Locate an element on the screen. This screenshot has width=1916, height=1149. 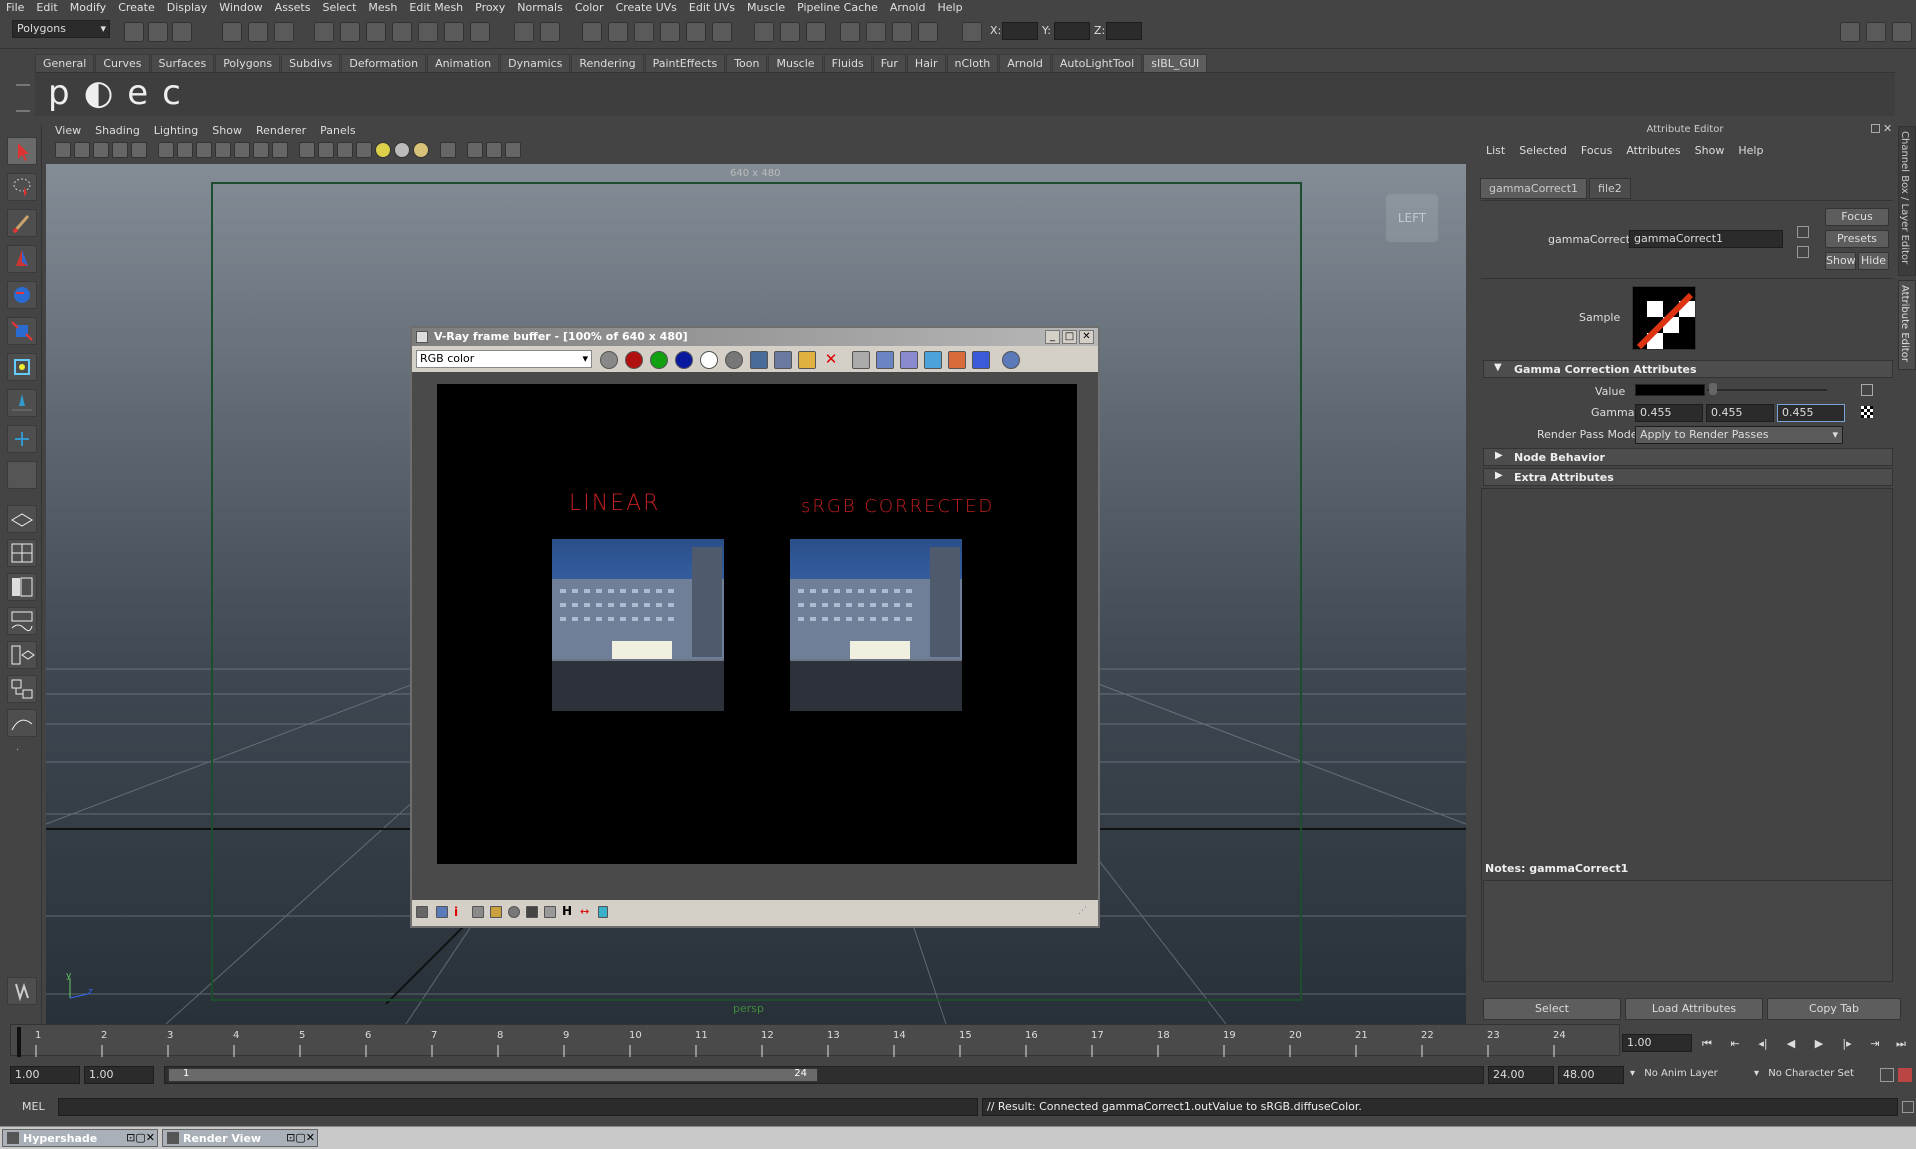
mel-label: MEL is located at coordinates (33, 1106).